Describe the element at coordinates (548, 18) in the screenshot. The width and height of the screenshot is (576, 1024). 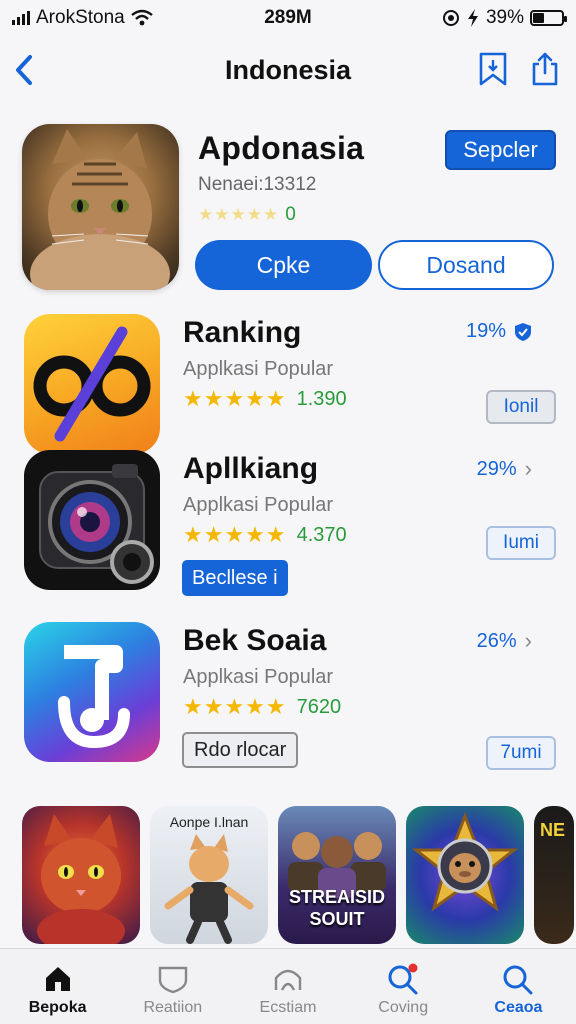
I see `battery-icon` at that location.